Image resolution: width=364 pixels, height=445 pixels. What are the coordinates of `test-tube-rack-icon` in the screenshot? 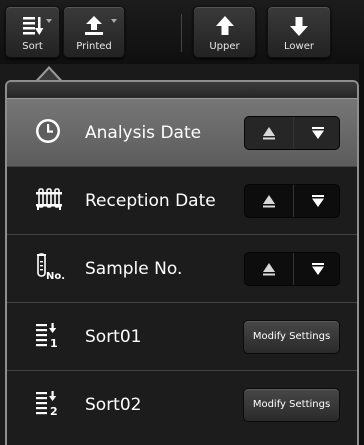 It's located at (49, 200).